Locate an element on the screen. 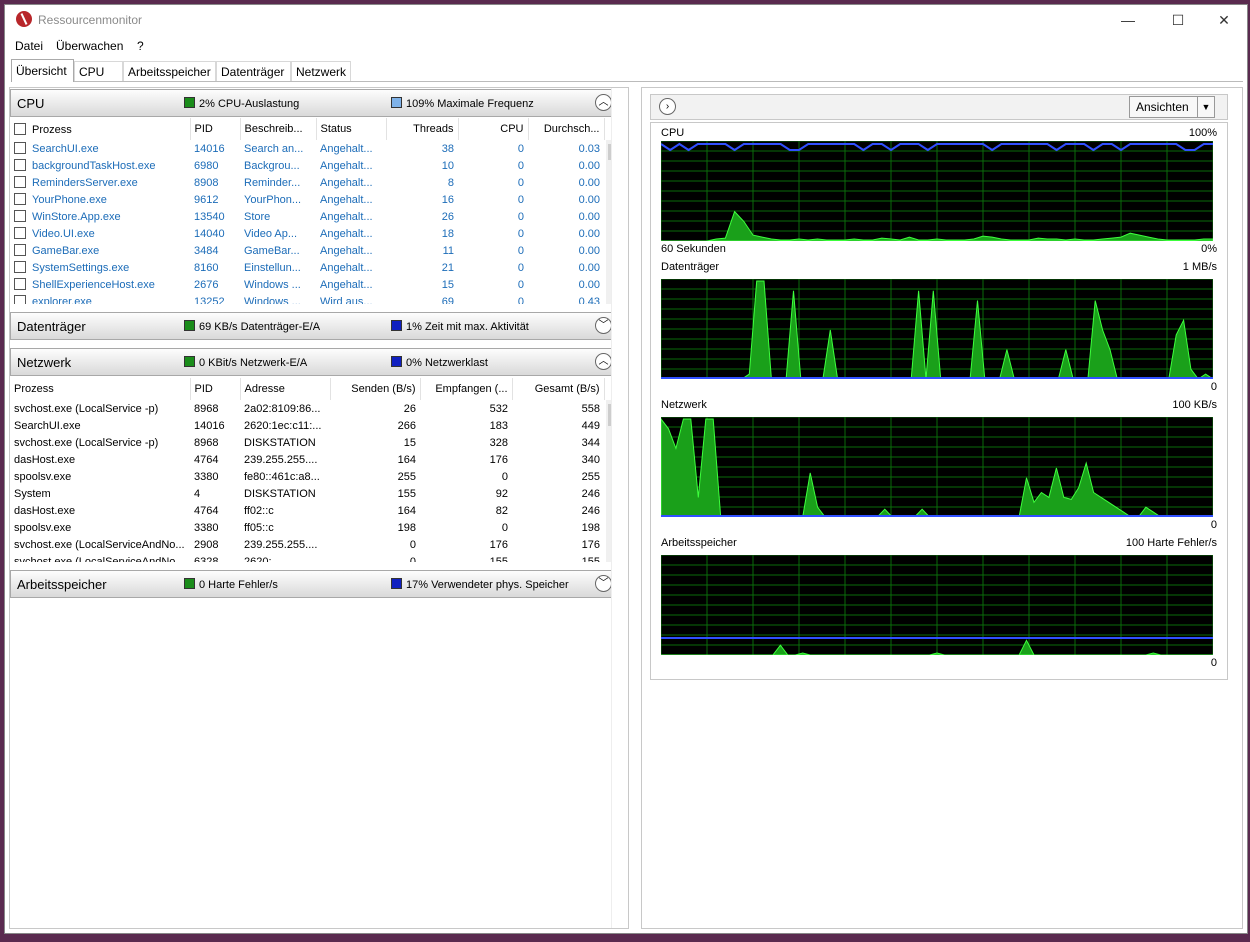 The height and width of the screenshot is (942, 1250). disk-graph is located at coordinates (937, 329).